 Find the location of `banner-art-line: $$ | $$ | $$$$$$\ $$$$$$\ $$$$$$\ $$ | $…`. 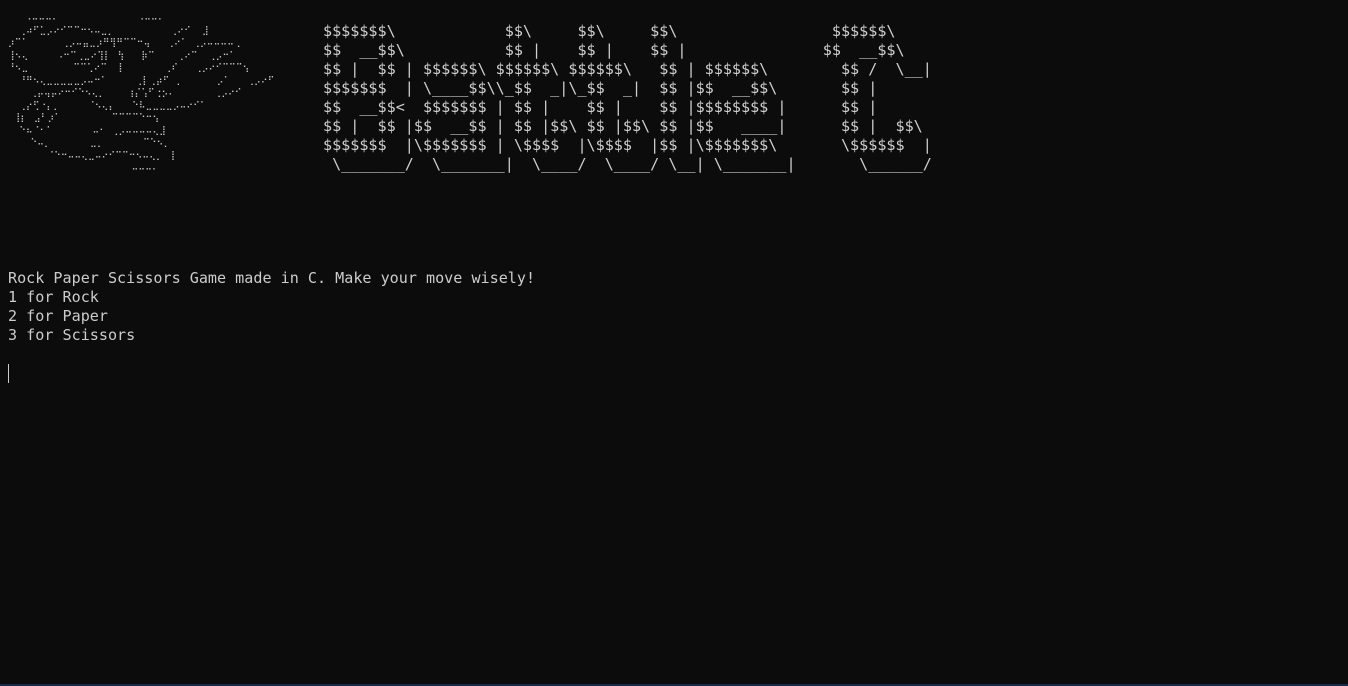

banner-art-line: $$ | $$ | $$$$$$\ $$$$$$\ $$$$$$\ $$ | $… is located at coordinates (627, 69).